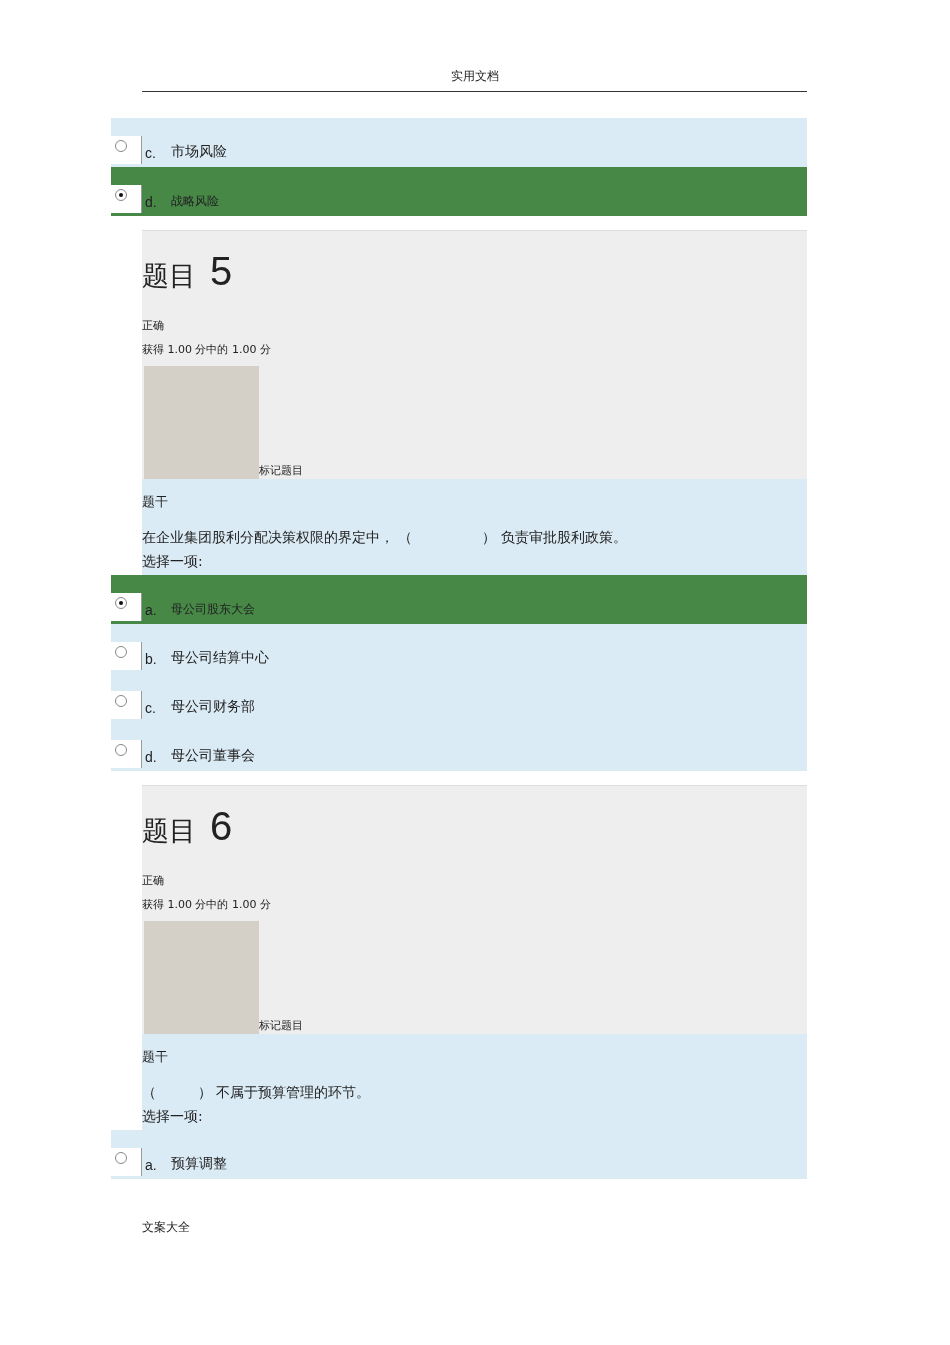  I want to click on question-number: 5, so click(221, 271).